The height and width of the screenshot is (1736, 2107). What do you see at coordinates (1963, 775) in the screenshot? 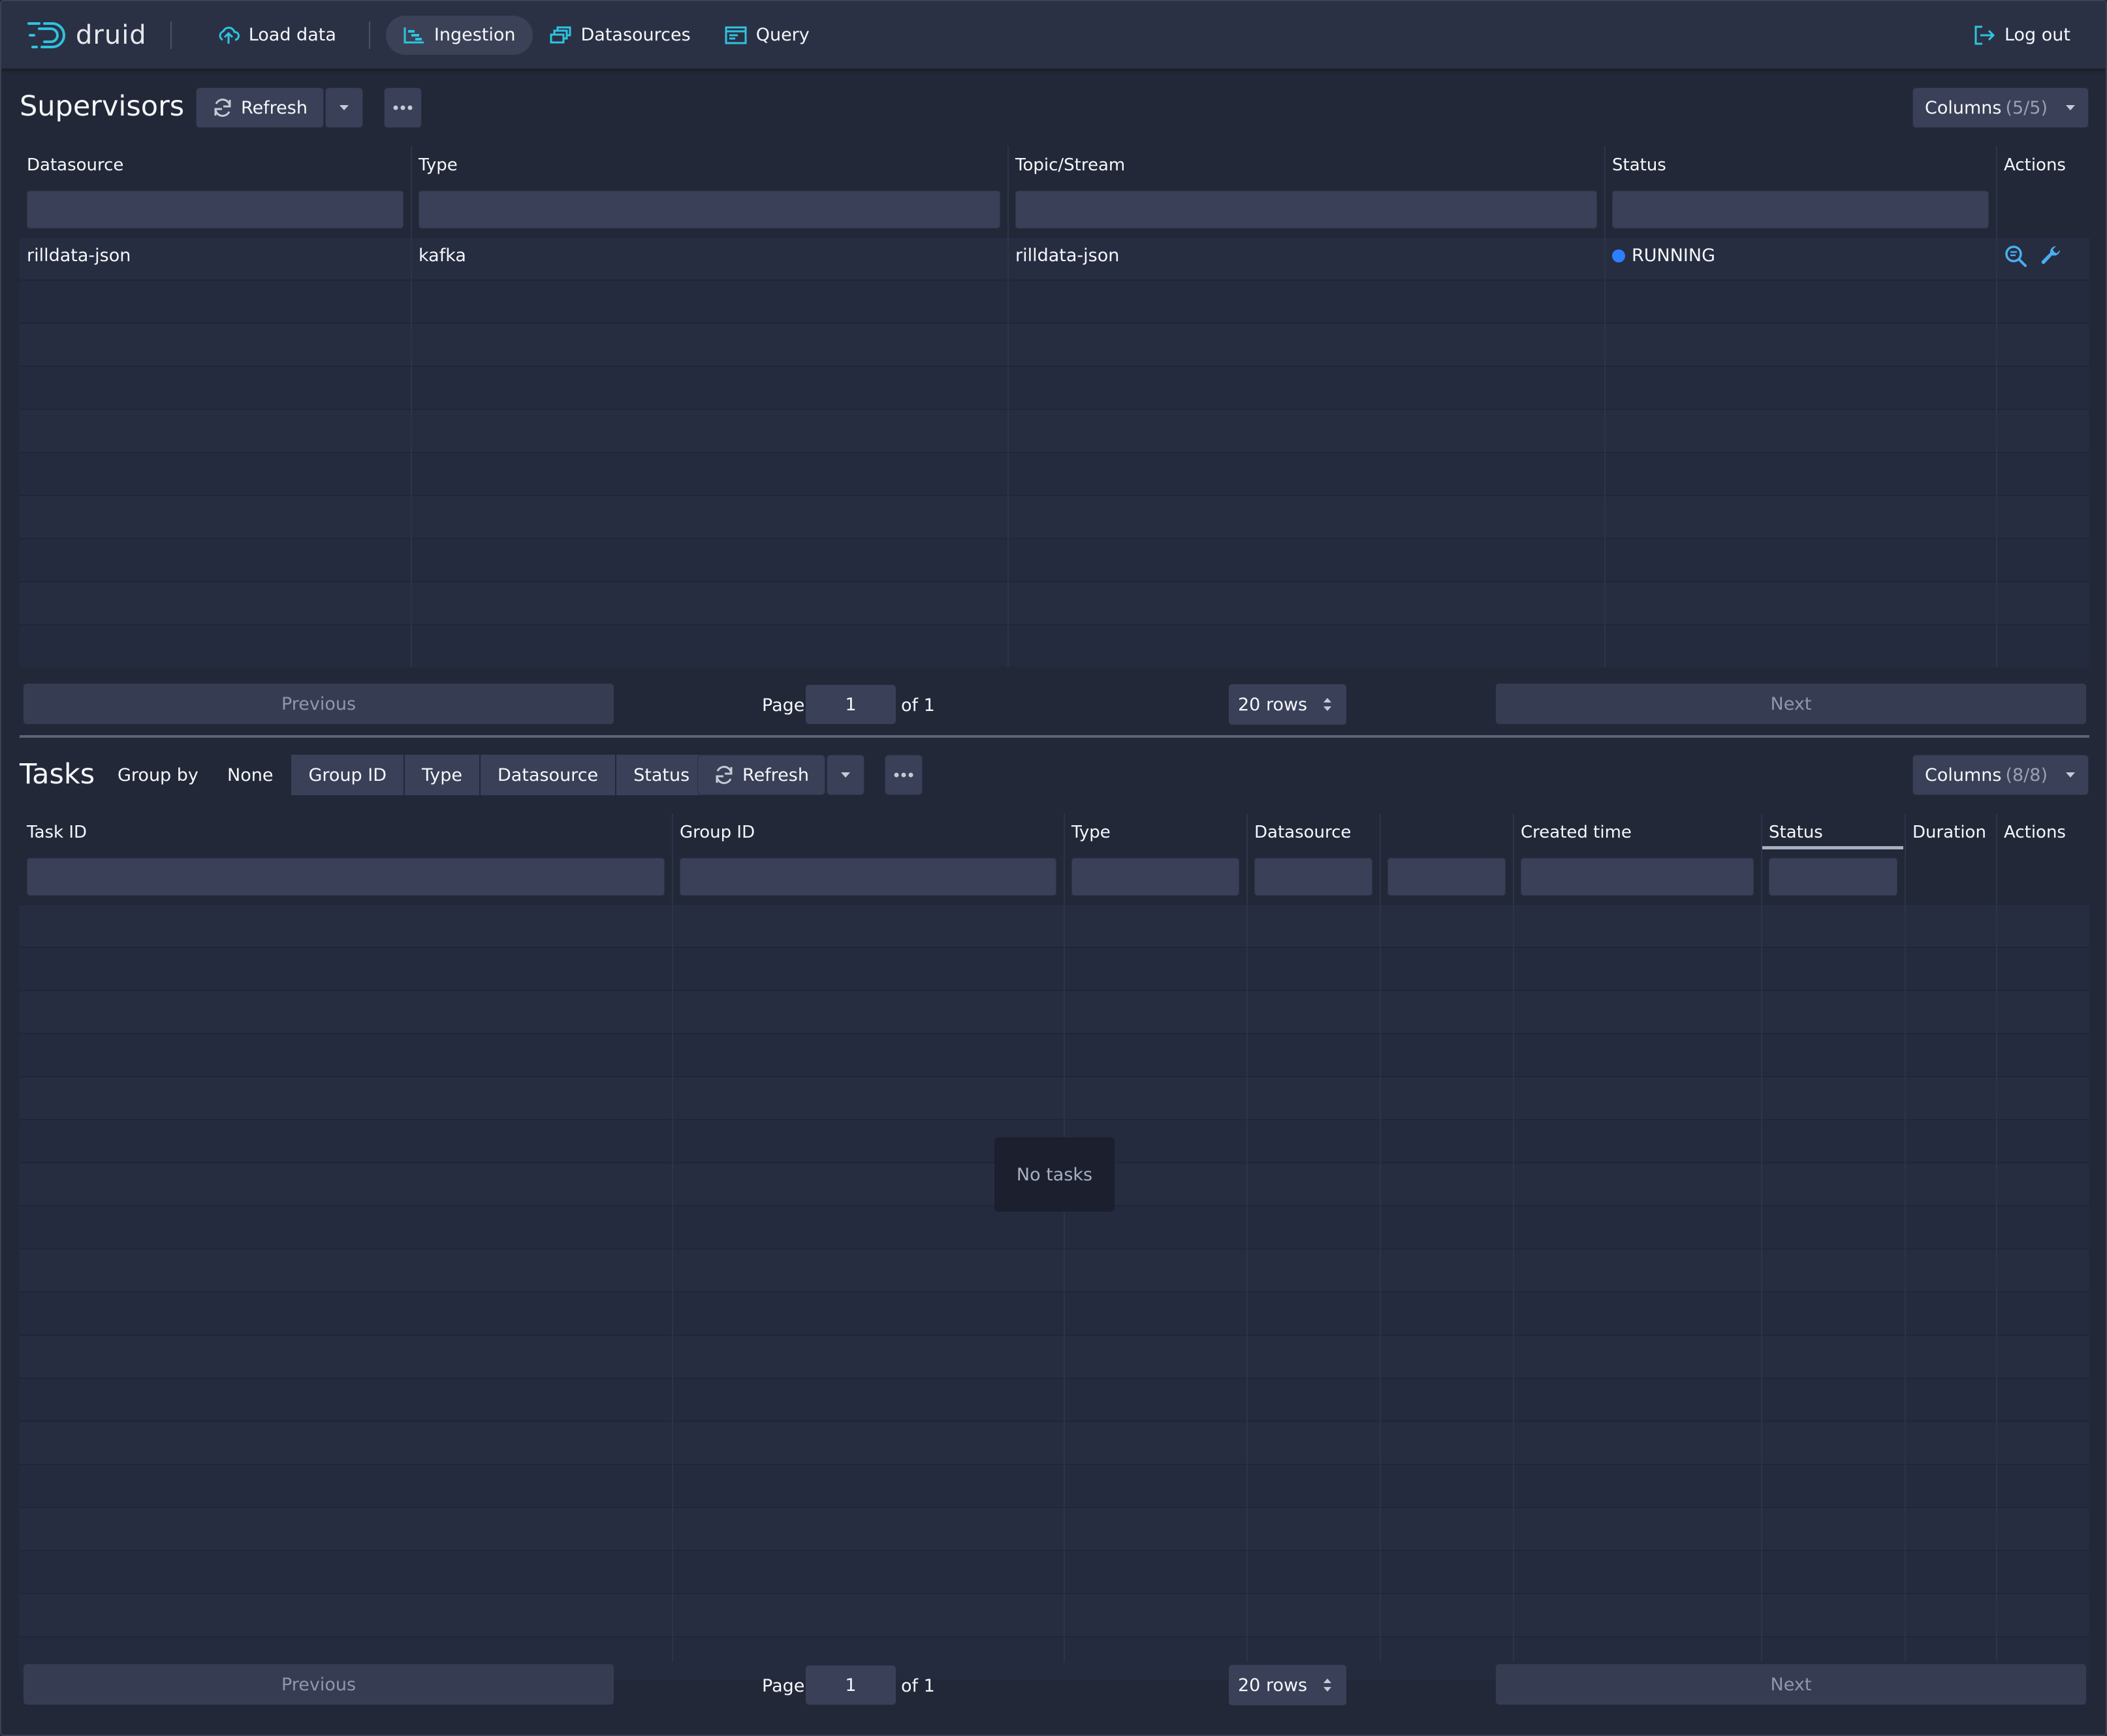
I see `columns-label: Columns` at bounding box center [1963, 775].